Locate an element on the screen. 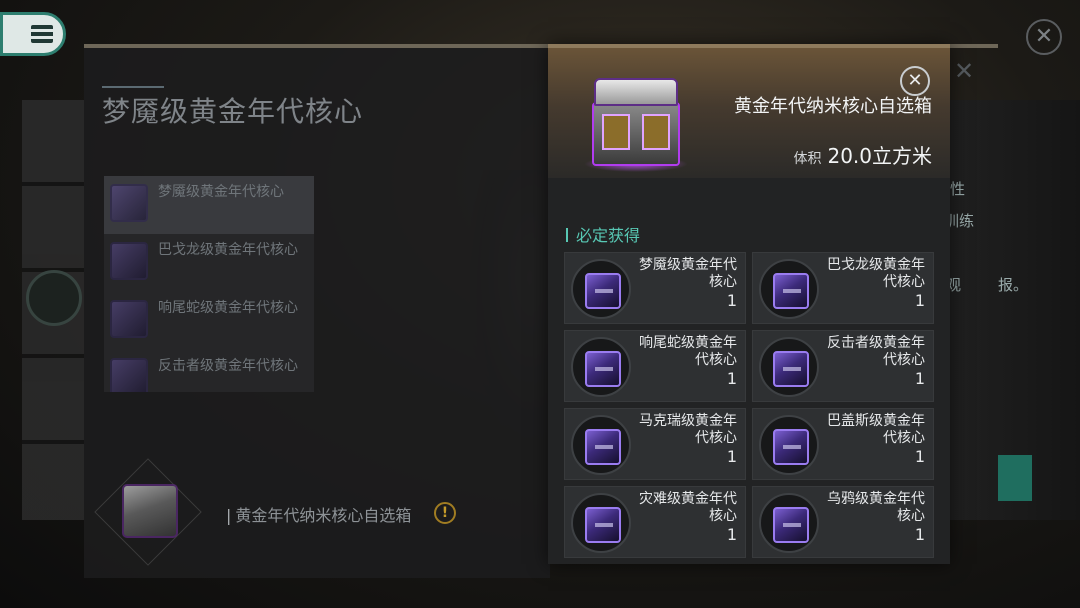 This screenshot has height=608, width=1080. reward-name: 反击者级黄金年代核心 is located at coordinates (876, 351).